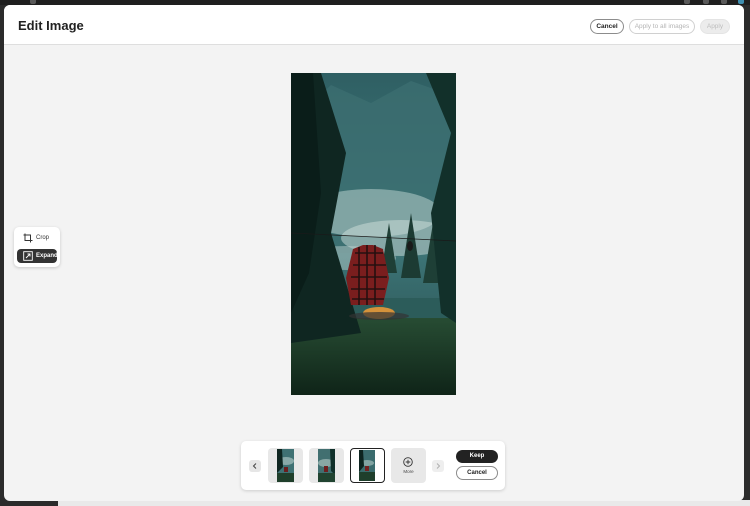  I want to click on chevron-left-icon, so click(254, 466).